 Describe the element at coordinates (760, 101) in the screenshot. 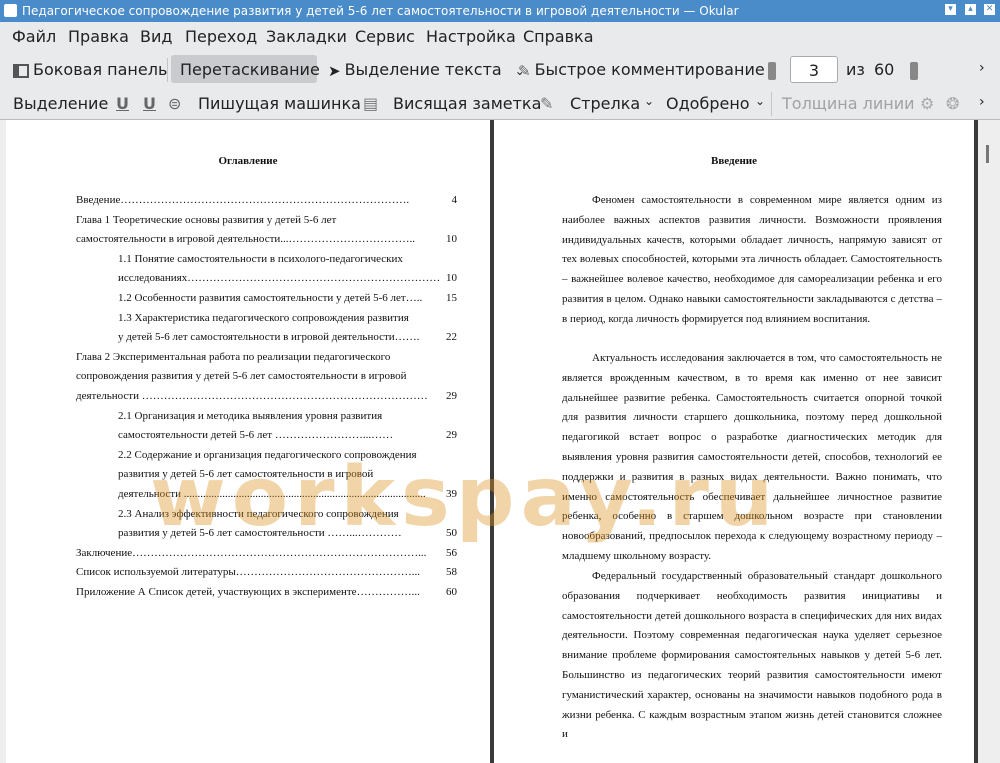

I see `stamp-dropdown-icon: ⌄` at that location.